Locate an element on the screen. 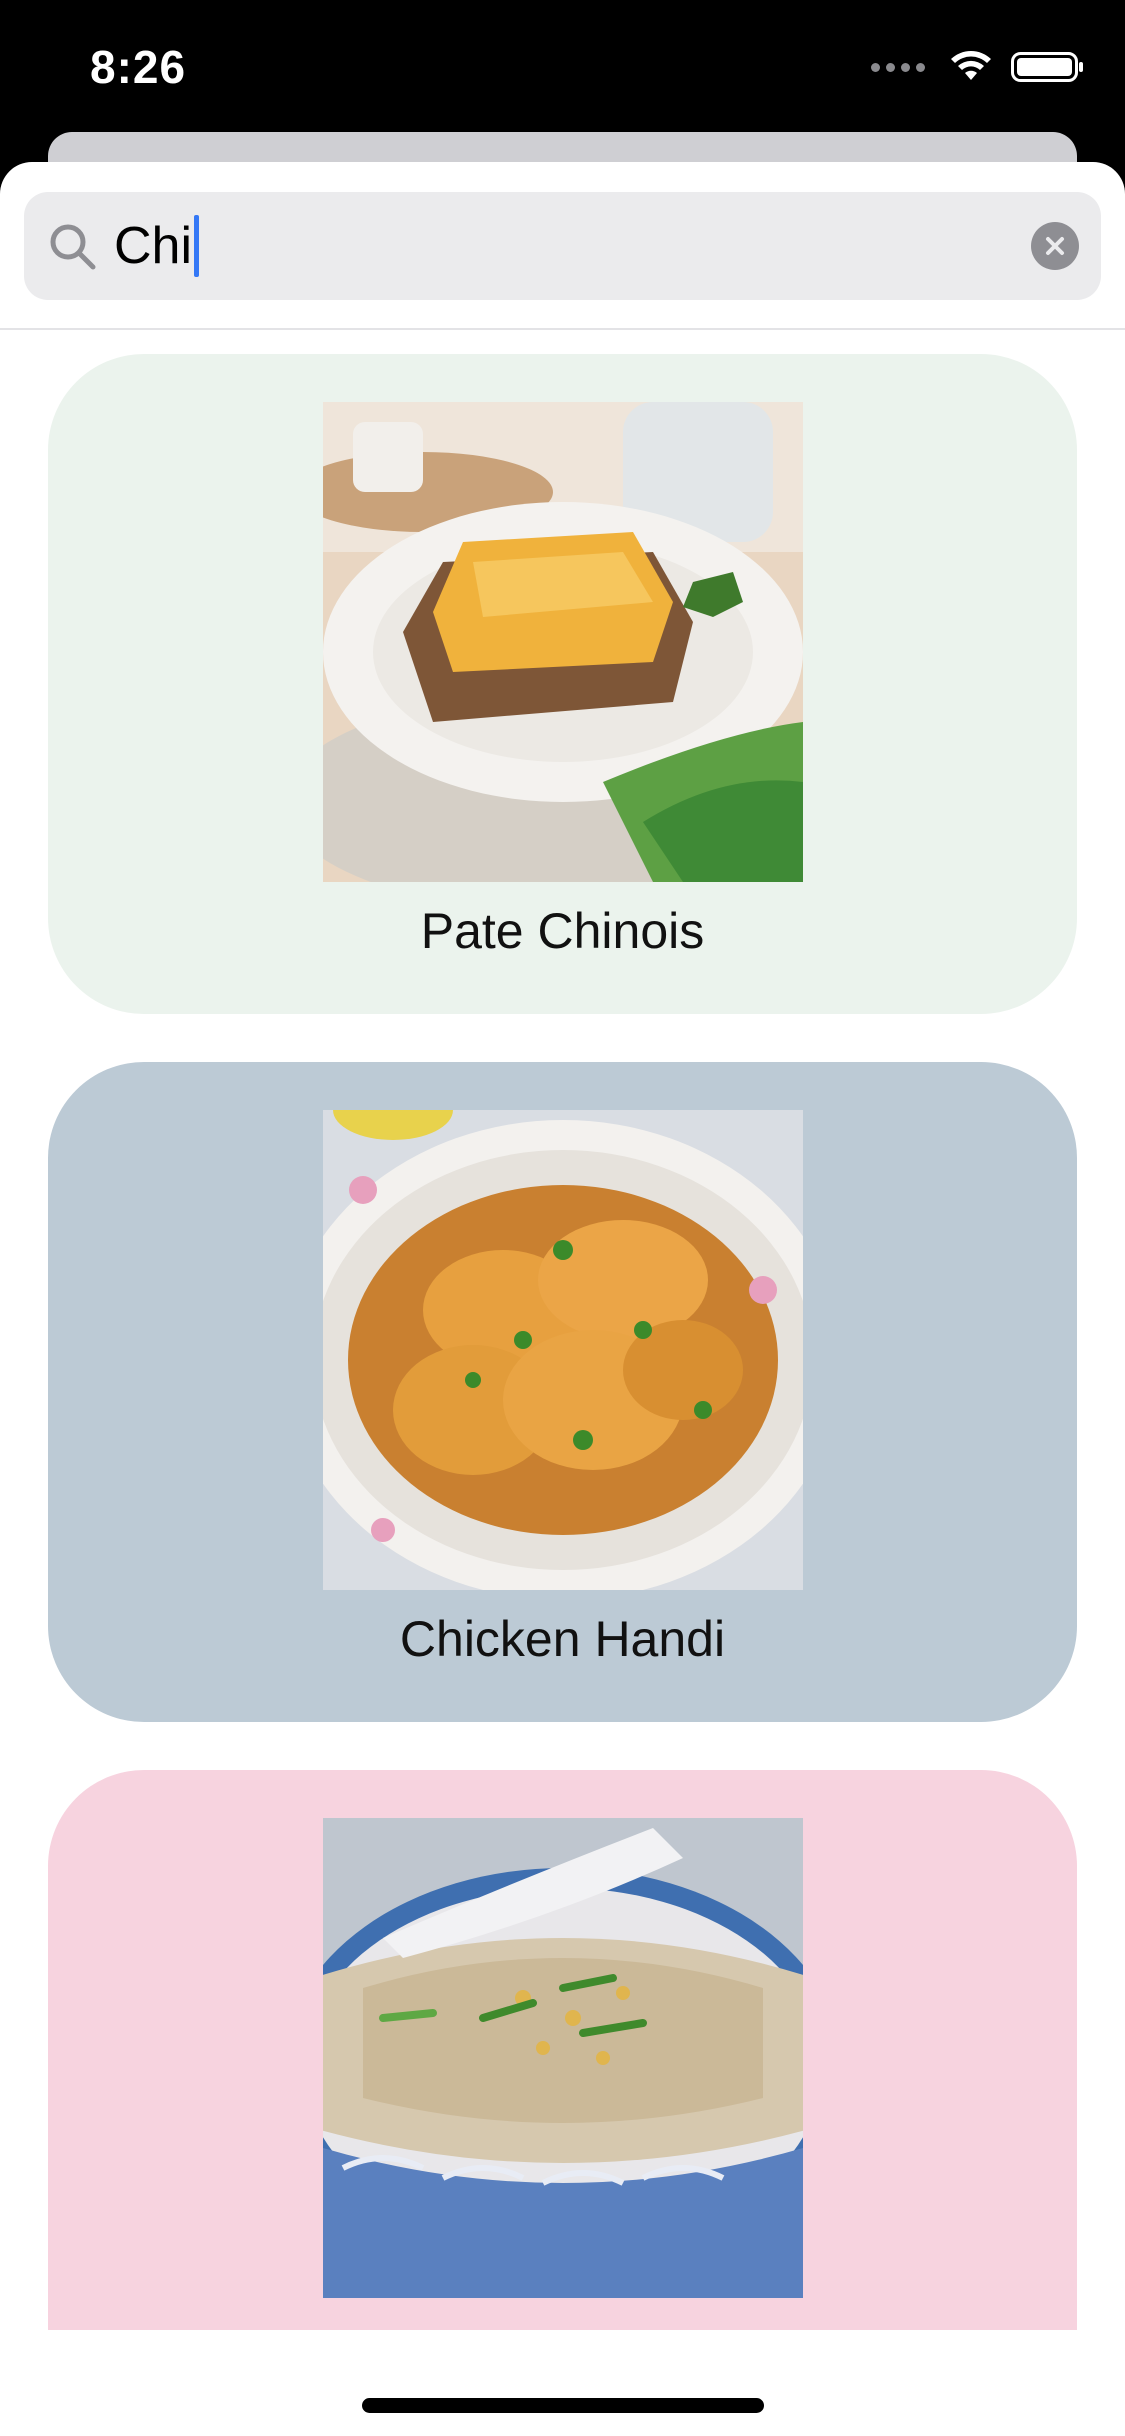 The image size is (1125, 2436). text-caret is located at coordinates (197, 246).